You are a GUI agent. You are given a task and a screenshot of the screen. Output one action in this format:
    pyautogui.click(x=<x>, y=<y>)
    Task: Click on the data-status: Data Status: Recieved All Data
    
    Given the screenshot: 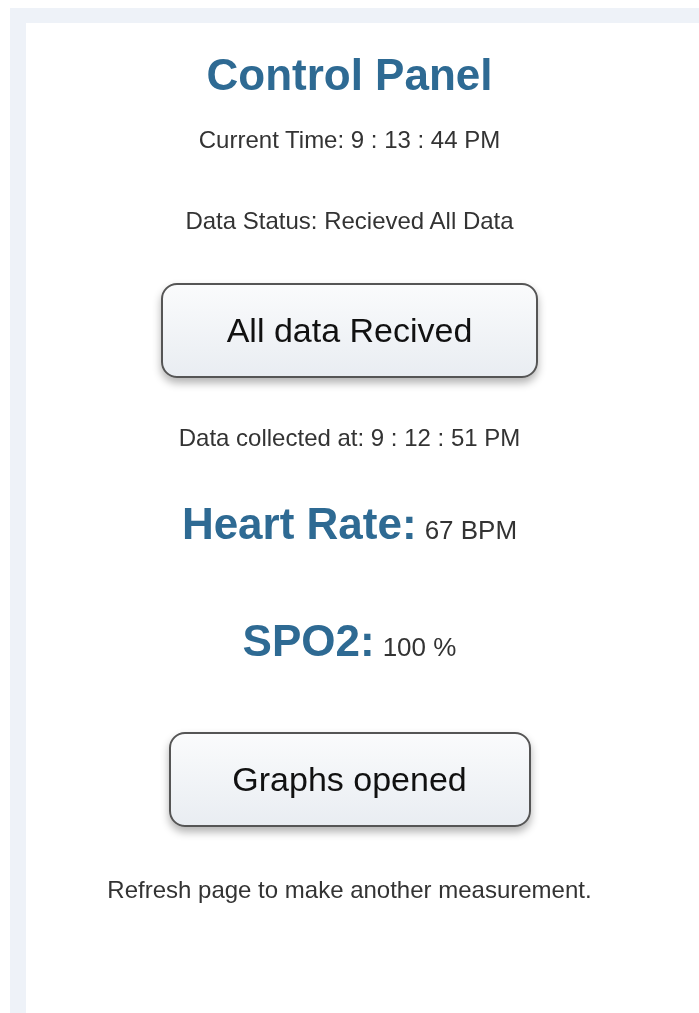 What is the action you would take?
    pyautogui.click(x=349, y=221)
    